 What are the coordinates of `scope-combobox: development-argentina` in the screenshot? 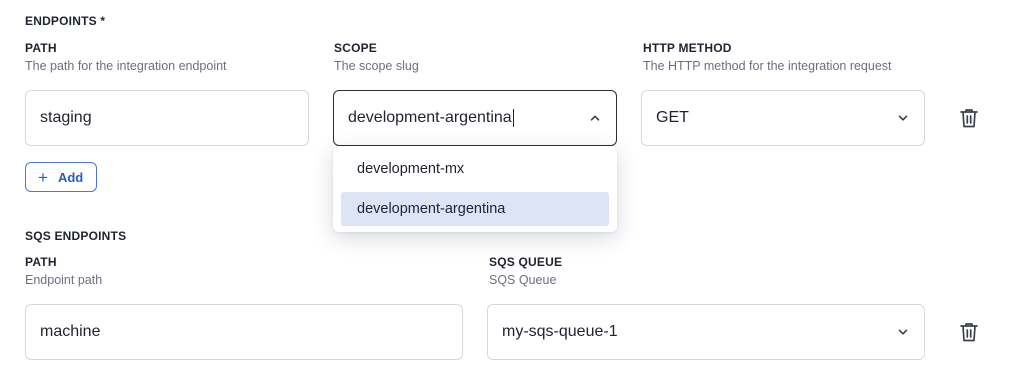 It's located at (475, 118).